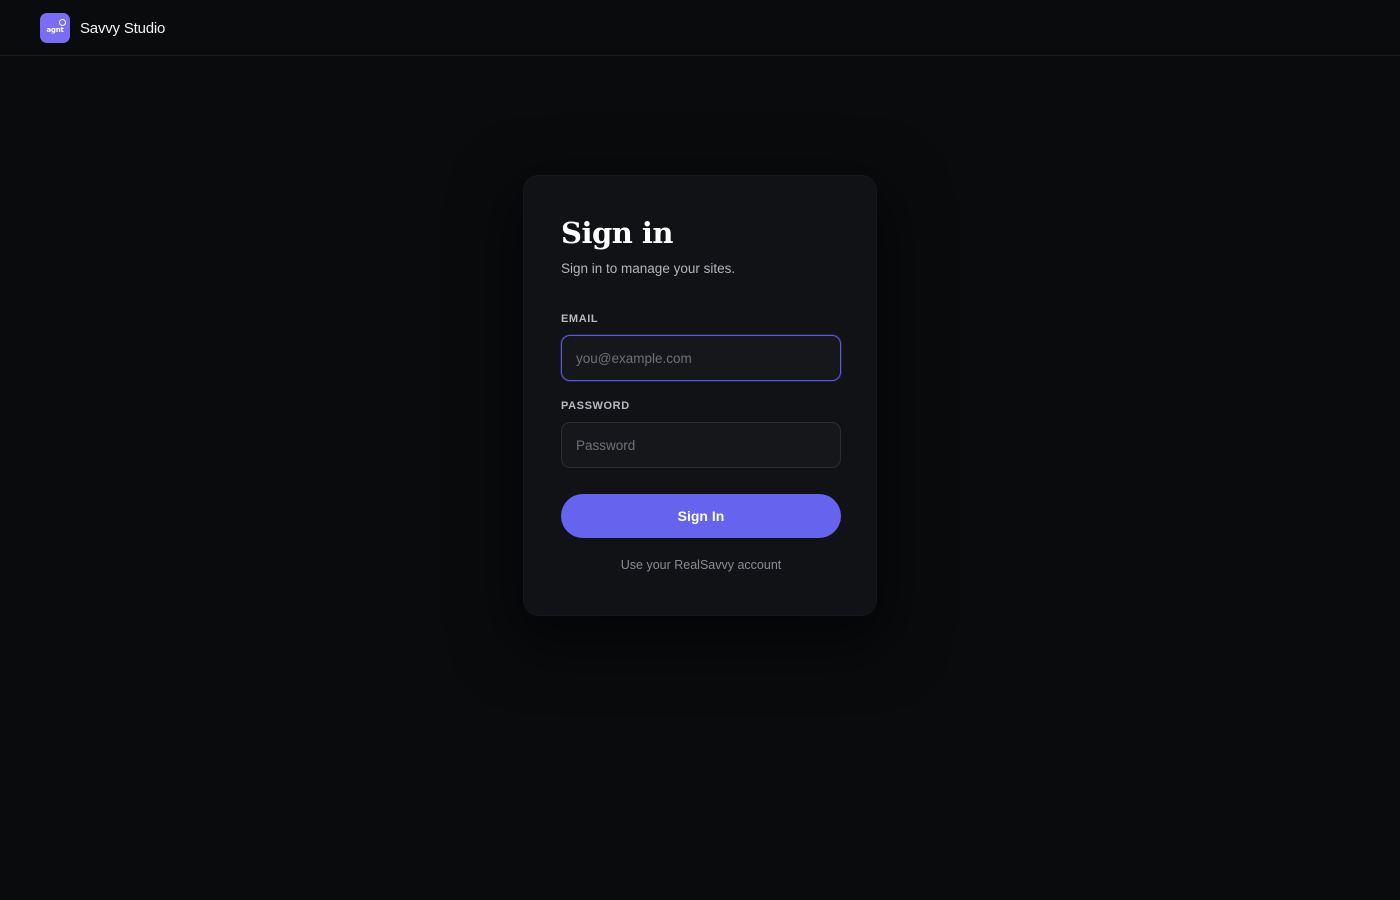  I want to click on email-label: EMAIL, so click(580, 319).